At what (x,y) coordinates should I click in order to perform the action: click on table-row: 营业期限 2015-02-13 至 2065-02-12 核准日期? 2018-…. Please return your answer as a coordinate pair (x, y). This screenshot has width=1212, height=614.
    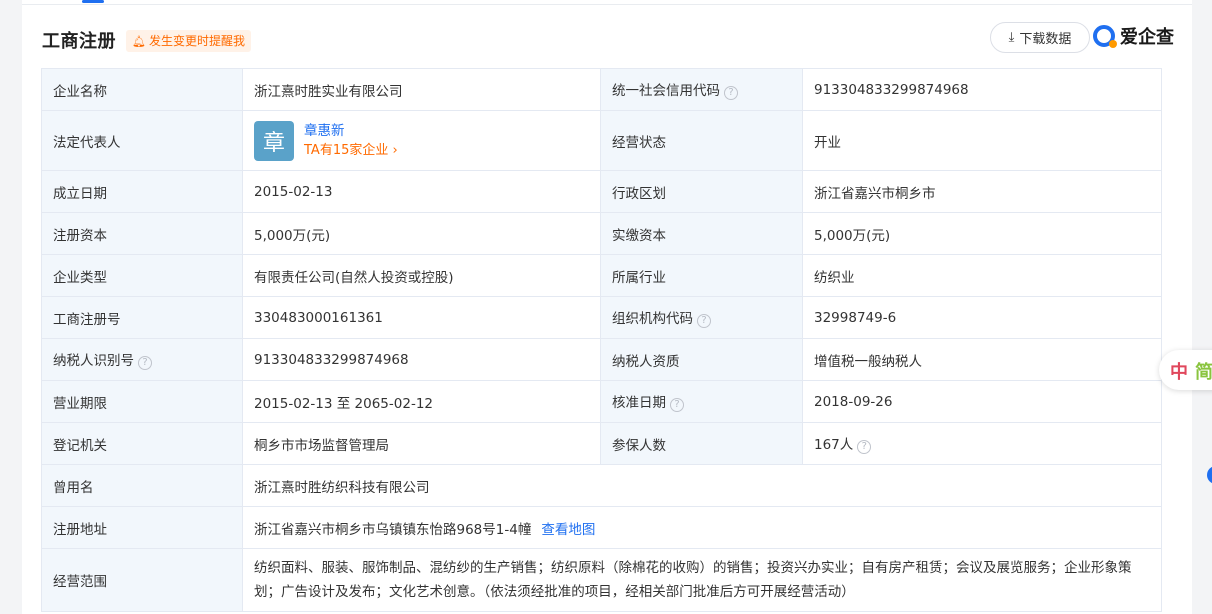
    Looking at the image, I should click on (601, 401).